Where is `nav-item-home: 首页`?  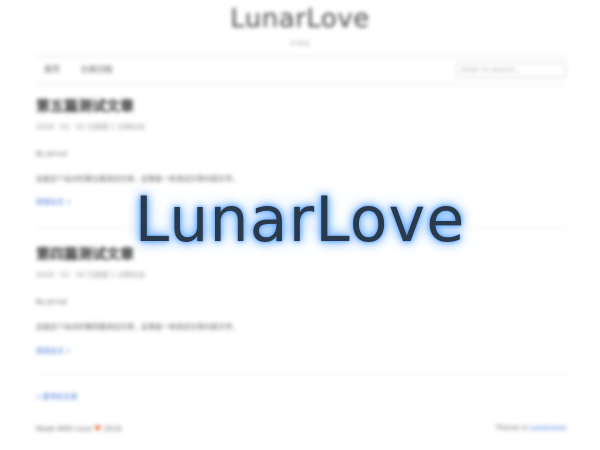 nav-item-home: 首页 is located at coordinates (52, 69).